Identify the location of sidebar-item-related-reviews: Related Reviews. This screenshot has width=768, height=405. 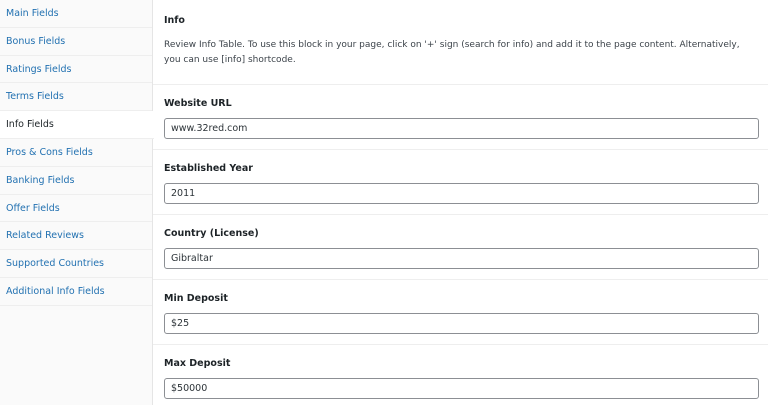
(76, 236).